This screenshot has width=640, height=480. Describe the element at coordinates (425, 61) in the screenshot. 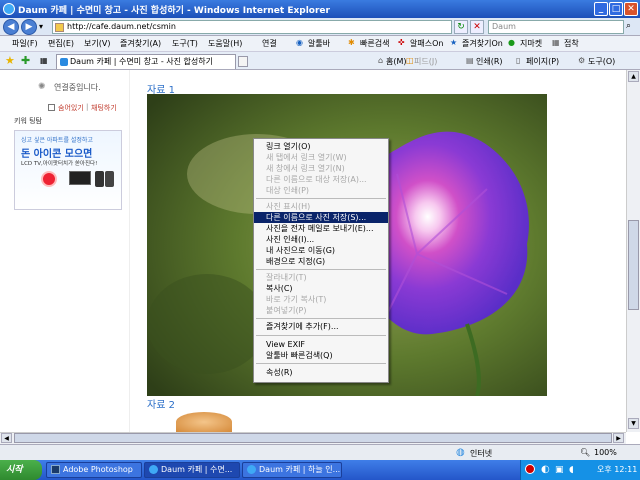

I see `feed-button: 피드(J)` at that location.